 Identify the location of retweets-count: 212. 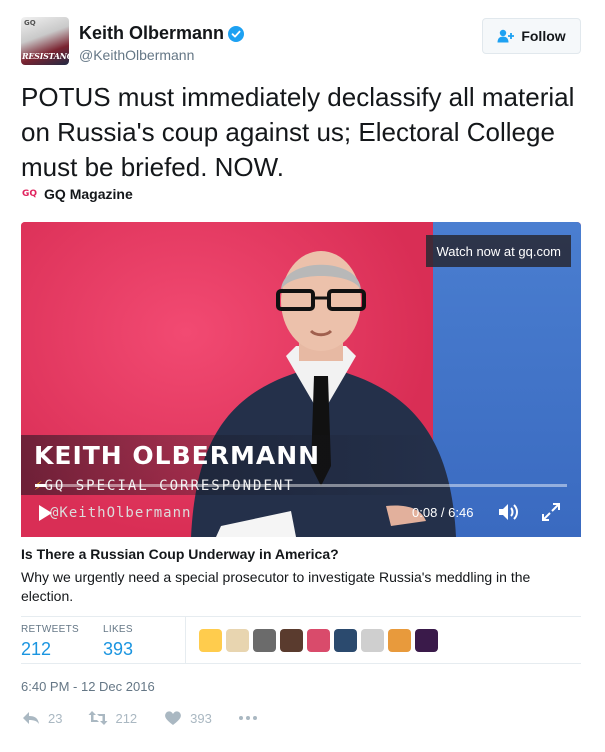
(36, 649).